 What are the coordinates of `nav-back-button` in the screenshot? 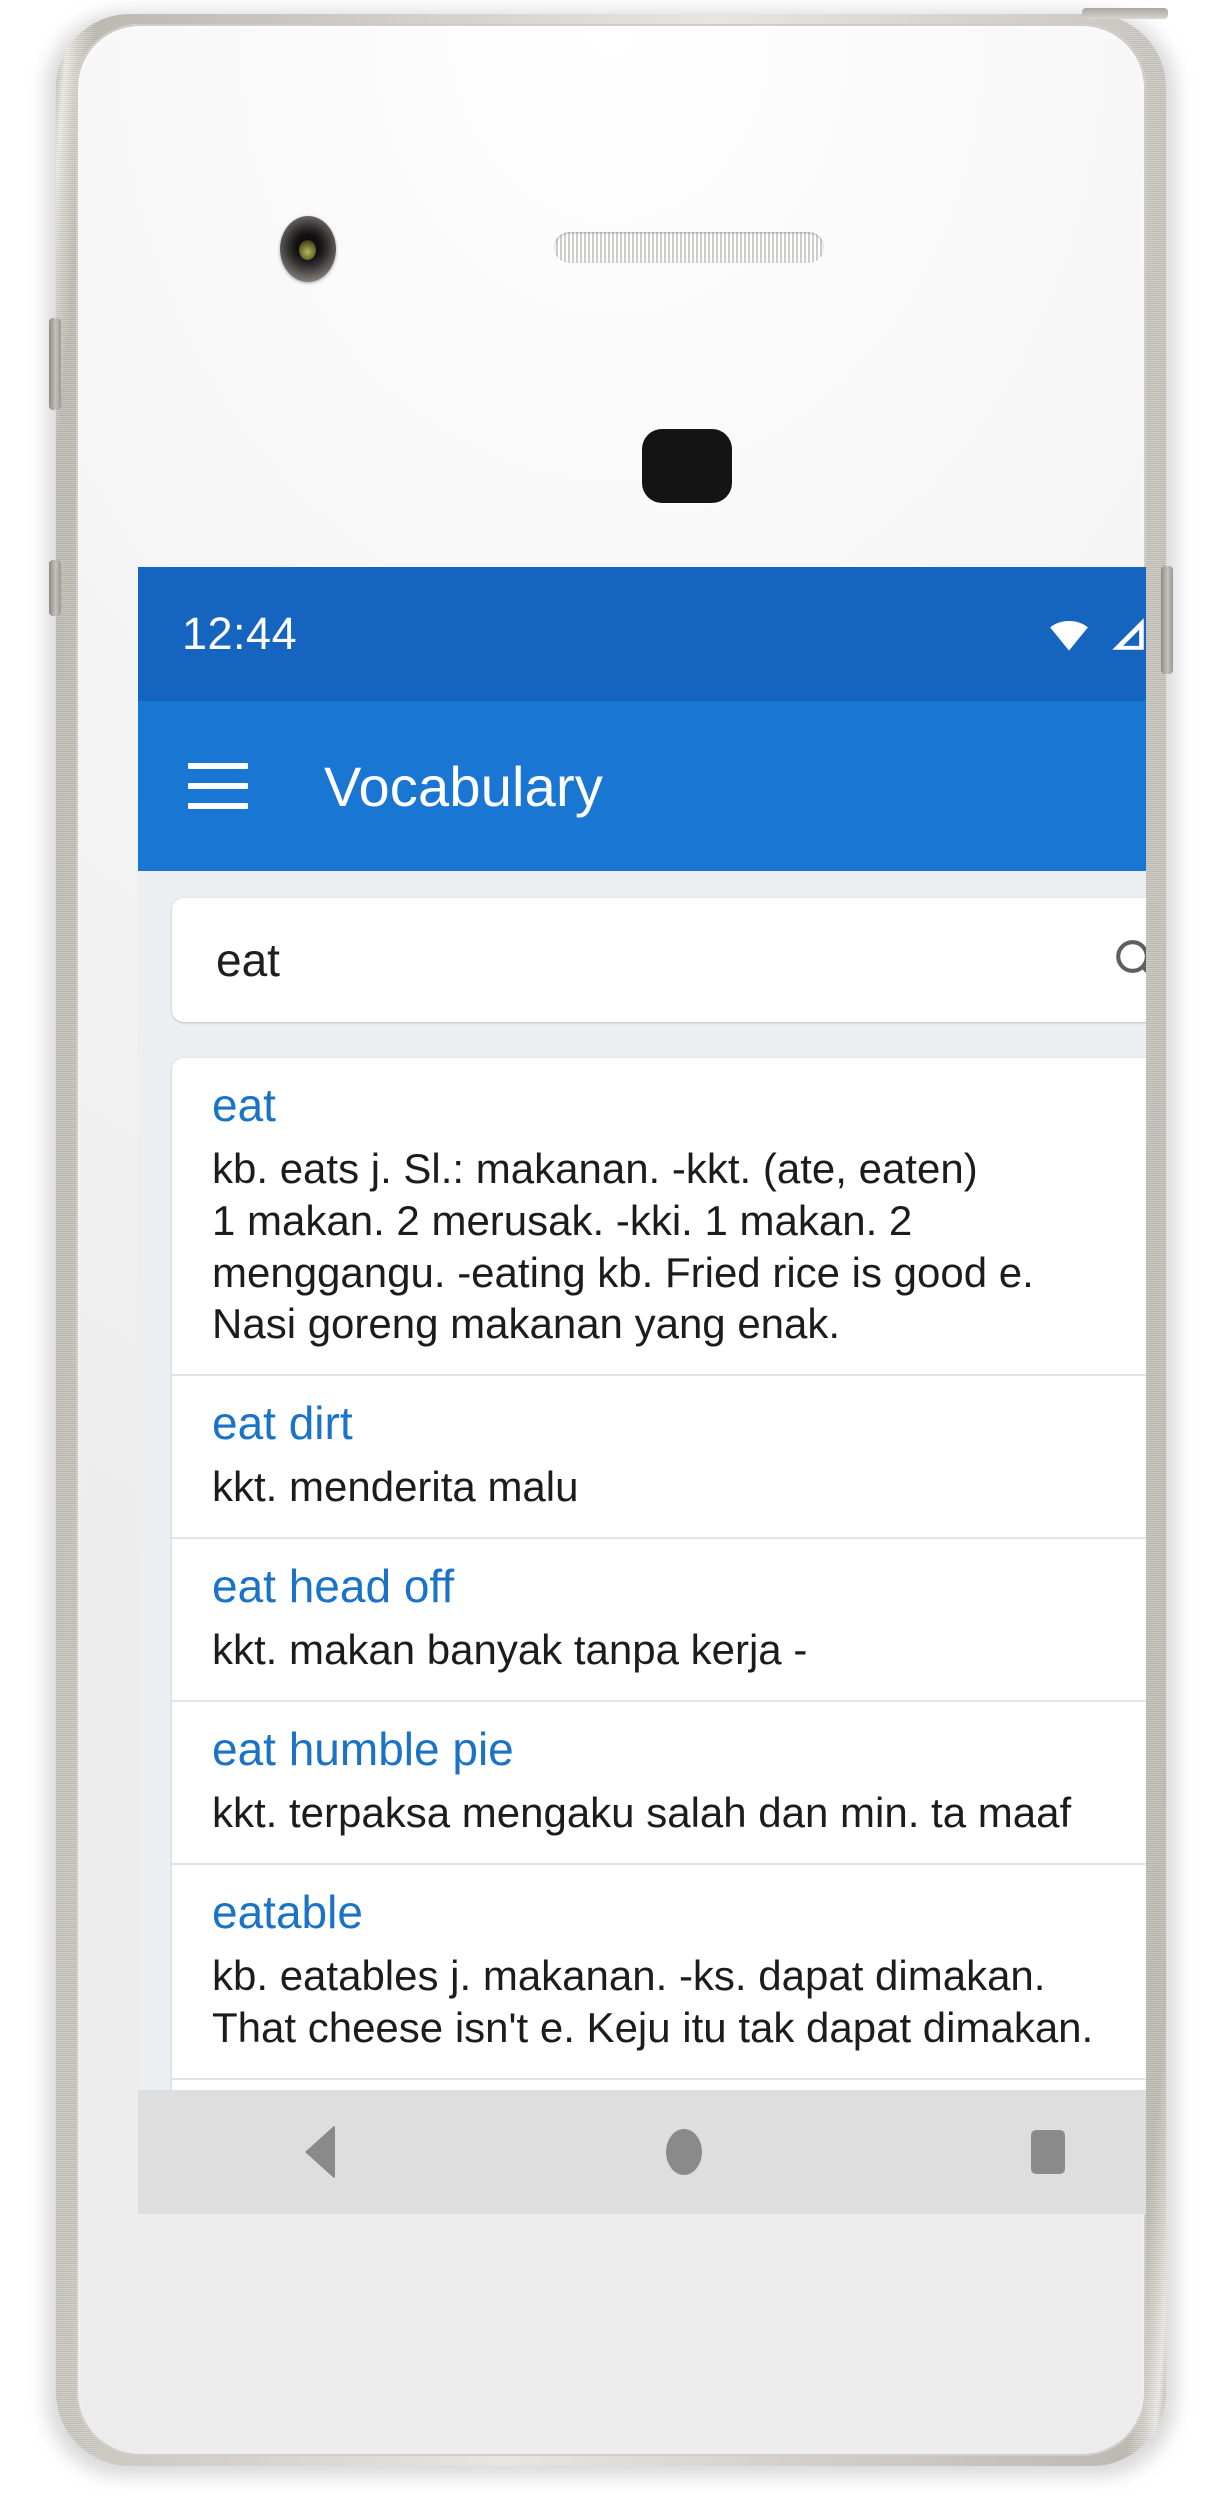 It's located at (320, 2152).